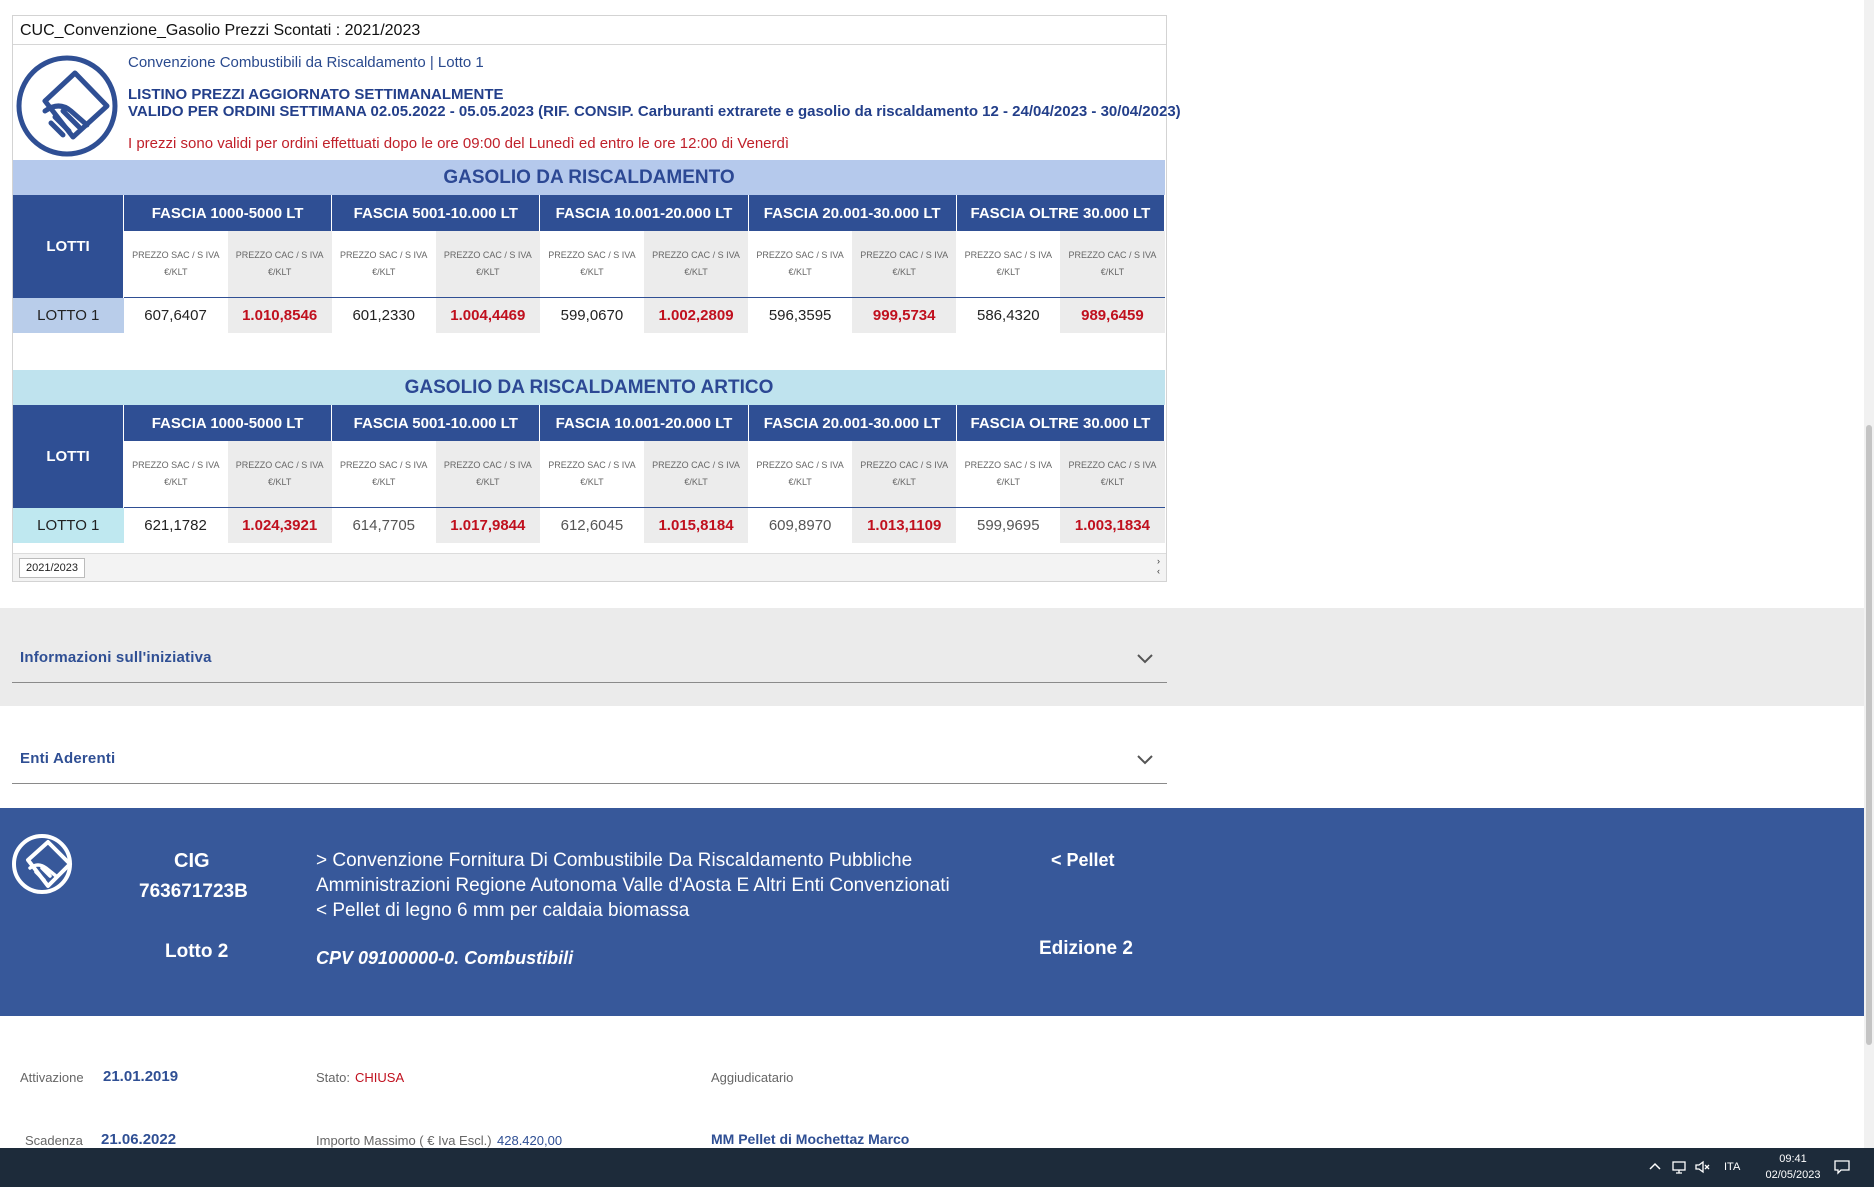  Describe the element at coordinates (1083, 860) in the screenshot. I see `category-label: < Pellet` at that location.